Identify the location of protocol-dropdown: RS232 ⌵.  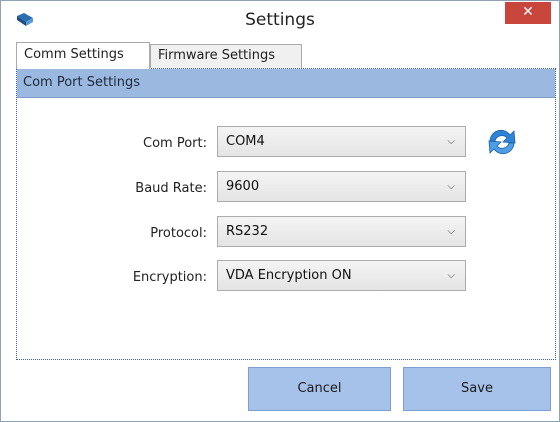
(341, 231).